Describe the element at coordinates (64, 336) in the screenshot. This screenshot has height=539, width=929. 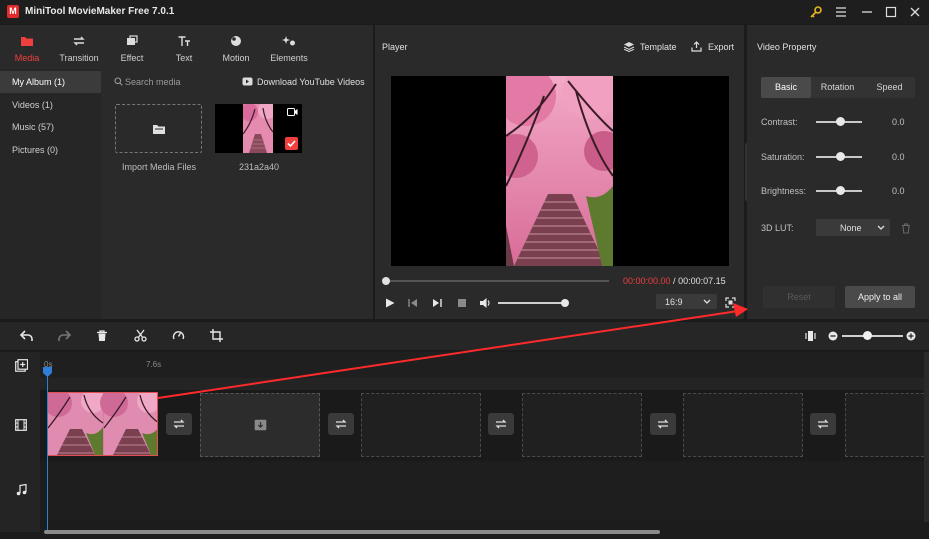
I see `redo-icon` at that location.